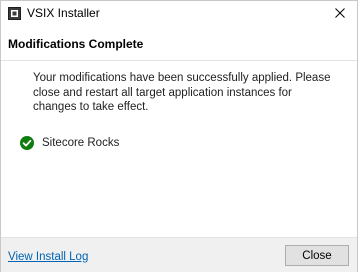  What do you see at coordinates (63, 13) in the screenshot?
I see `window-title: VSIX Installer` at bounding box center [63, 13].